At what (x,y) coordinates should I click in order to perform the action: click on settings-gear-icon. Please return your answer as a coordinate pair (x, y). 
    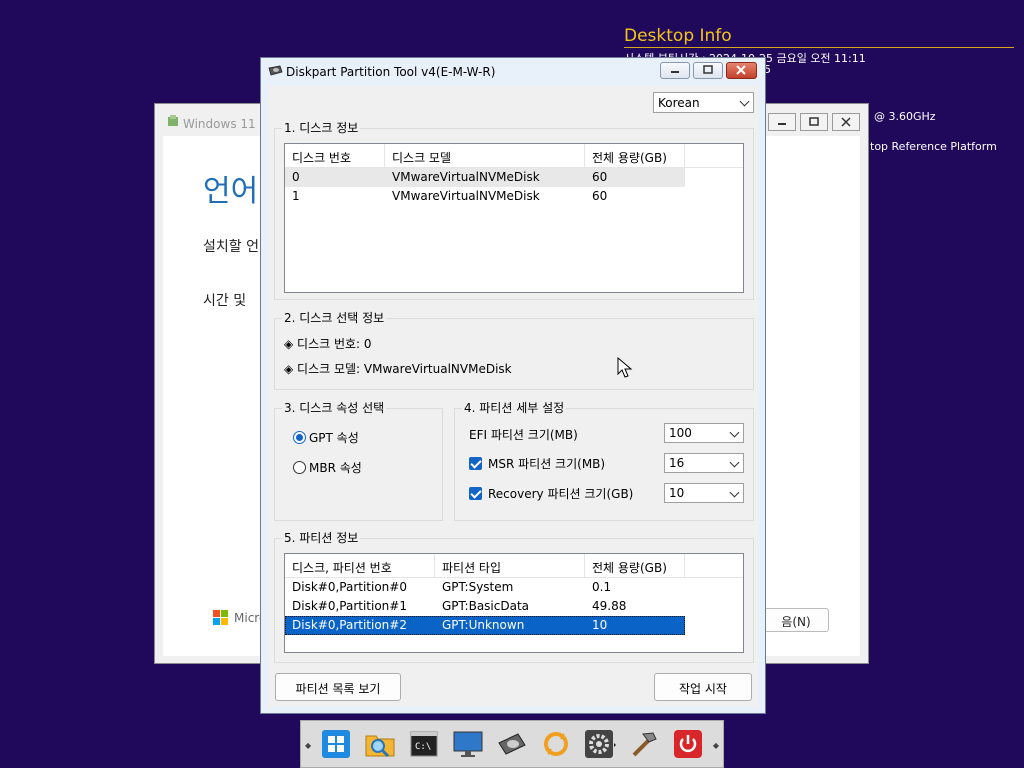
    Looking at the image, I should click on (600, 744).